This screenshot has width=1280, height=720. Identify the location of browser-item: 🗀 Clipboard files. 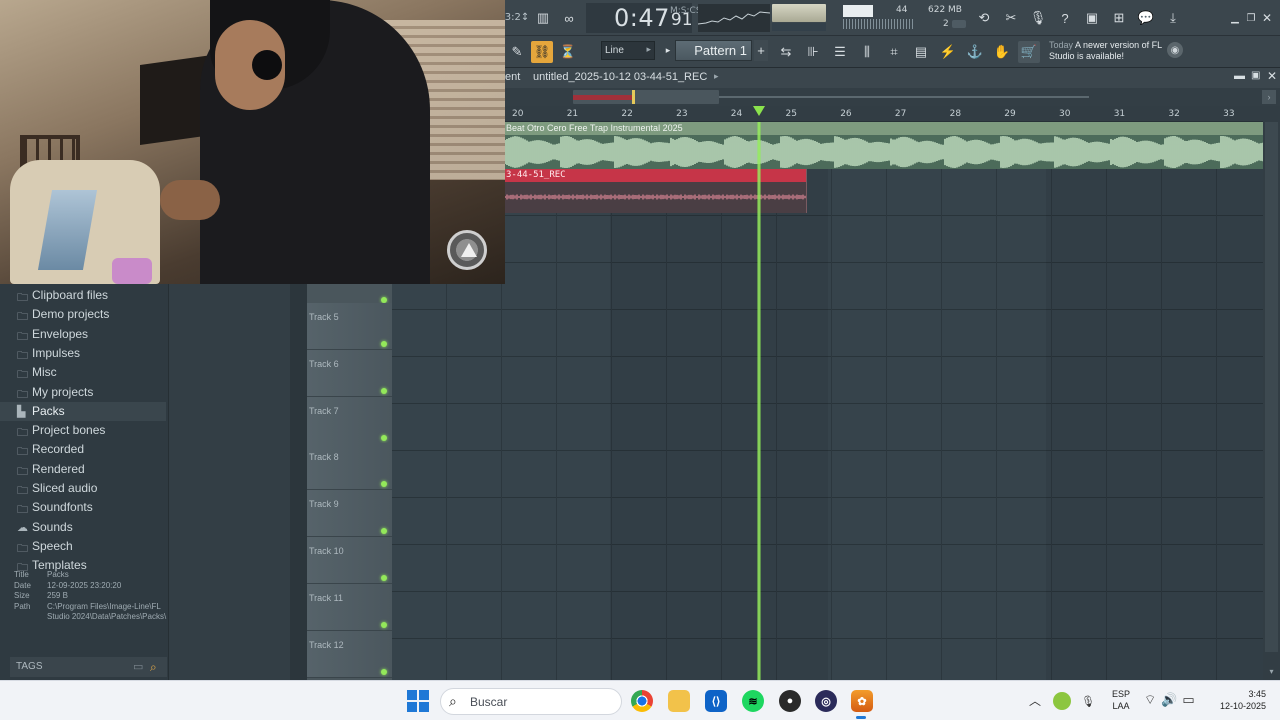
(83, 295).